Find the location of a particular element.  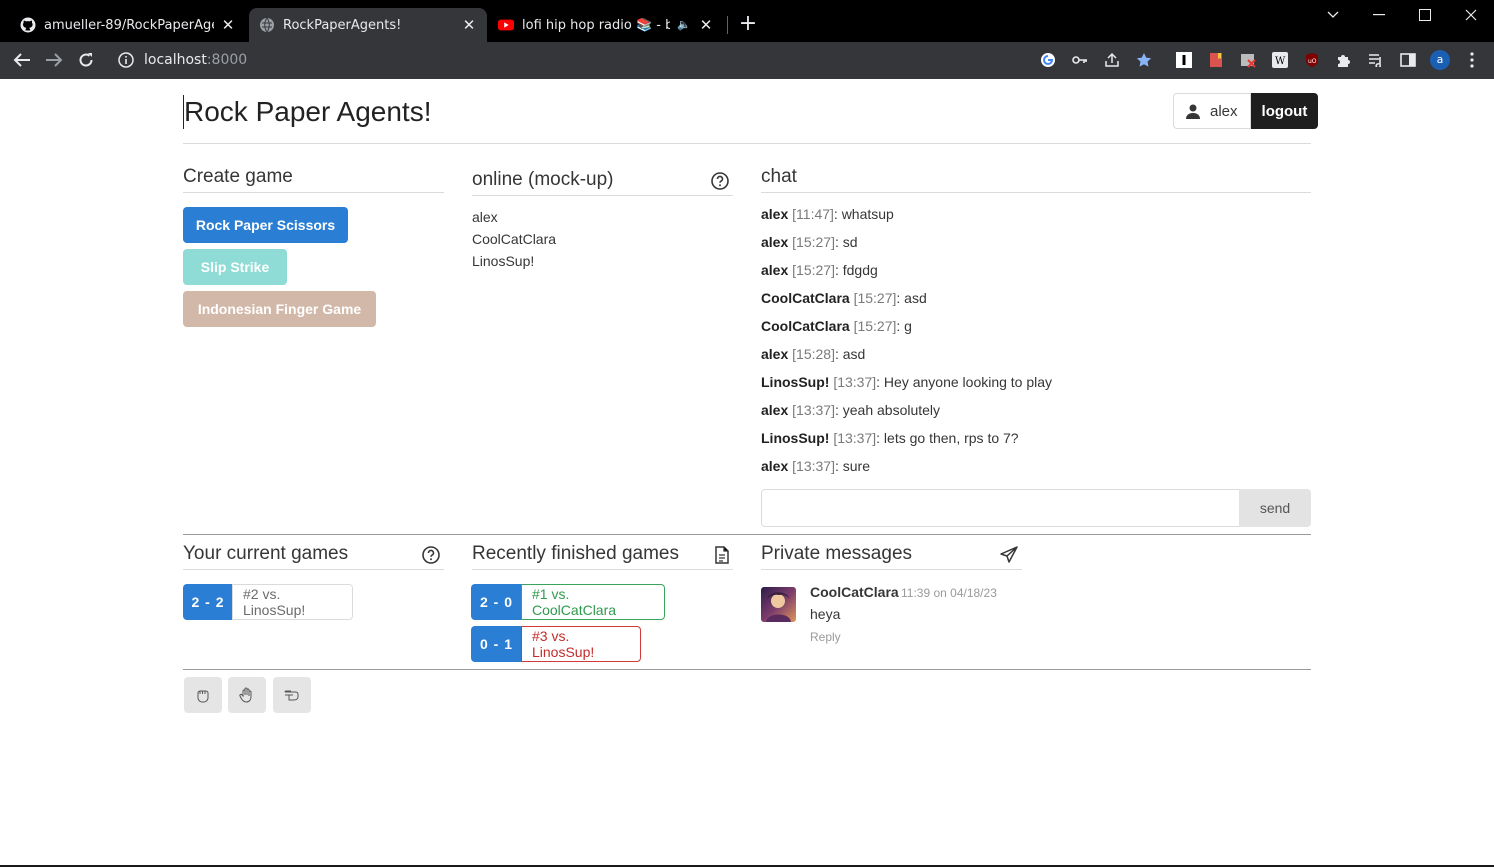

side-panel-icon is located at coordinates (1408, 60).